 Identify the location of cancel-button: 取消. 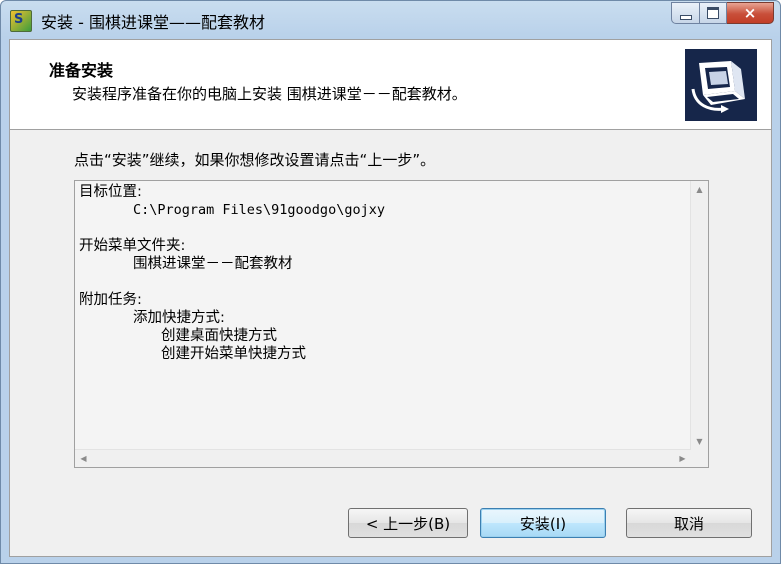
(689, 523).